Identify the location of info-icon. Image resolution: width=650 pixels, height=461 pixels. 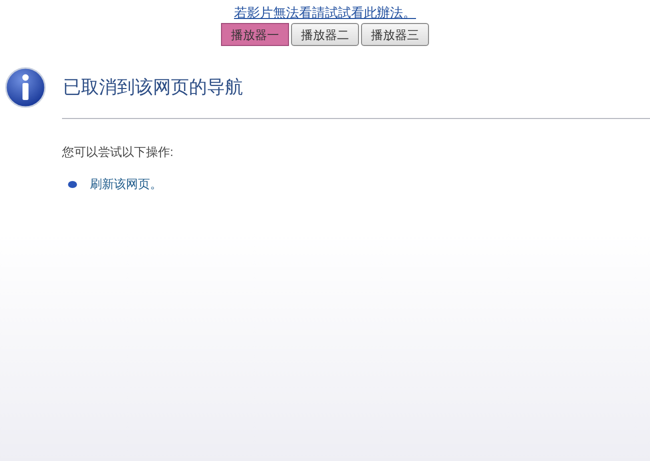
(25, 87).